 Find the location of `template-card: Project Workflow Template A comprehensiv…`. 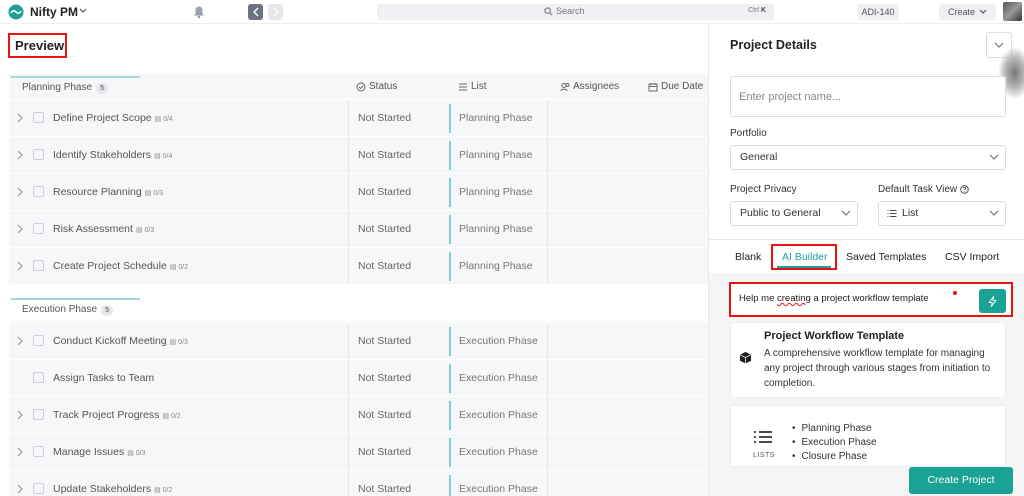

template-card: Project Workflow Template A comprehensiv… is located at coordinates (868, 360).